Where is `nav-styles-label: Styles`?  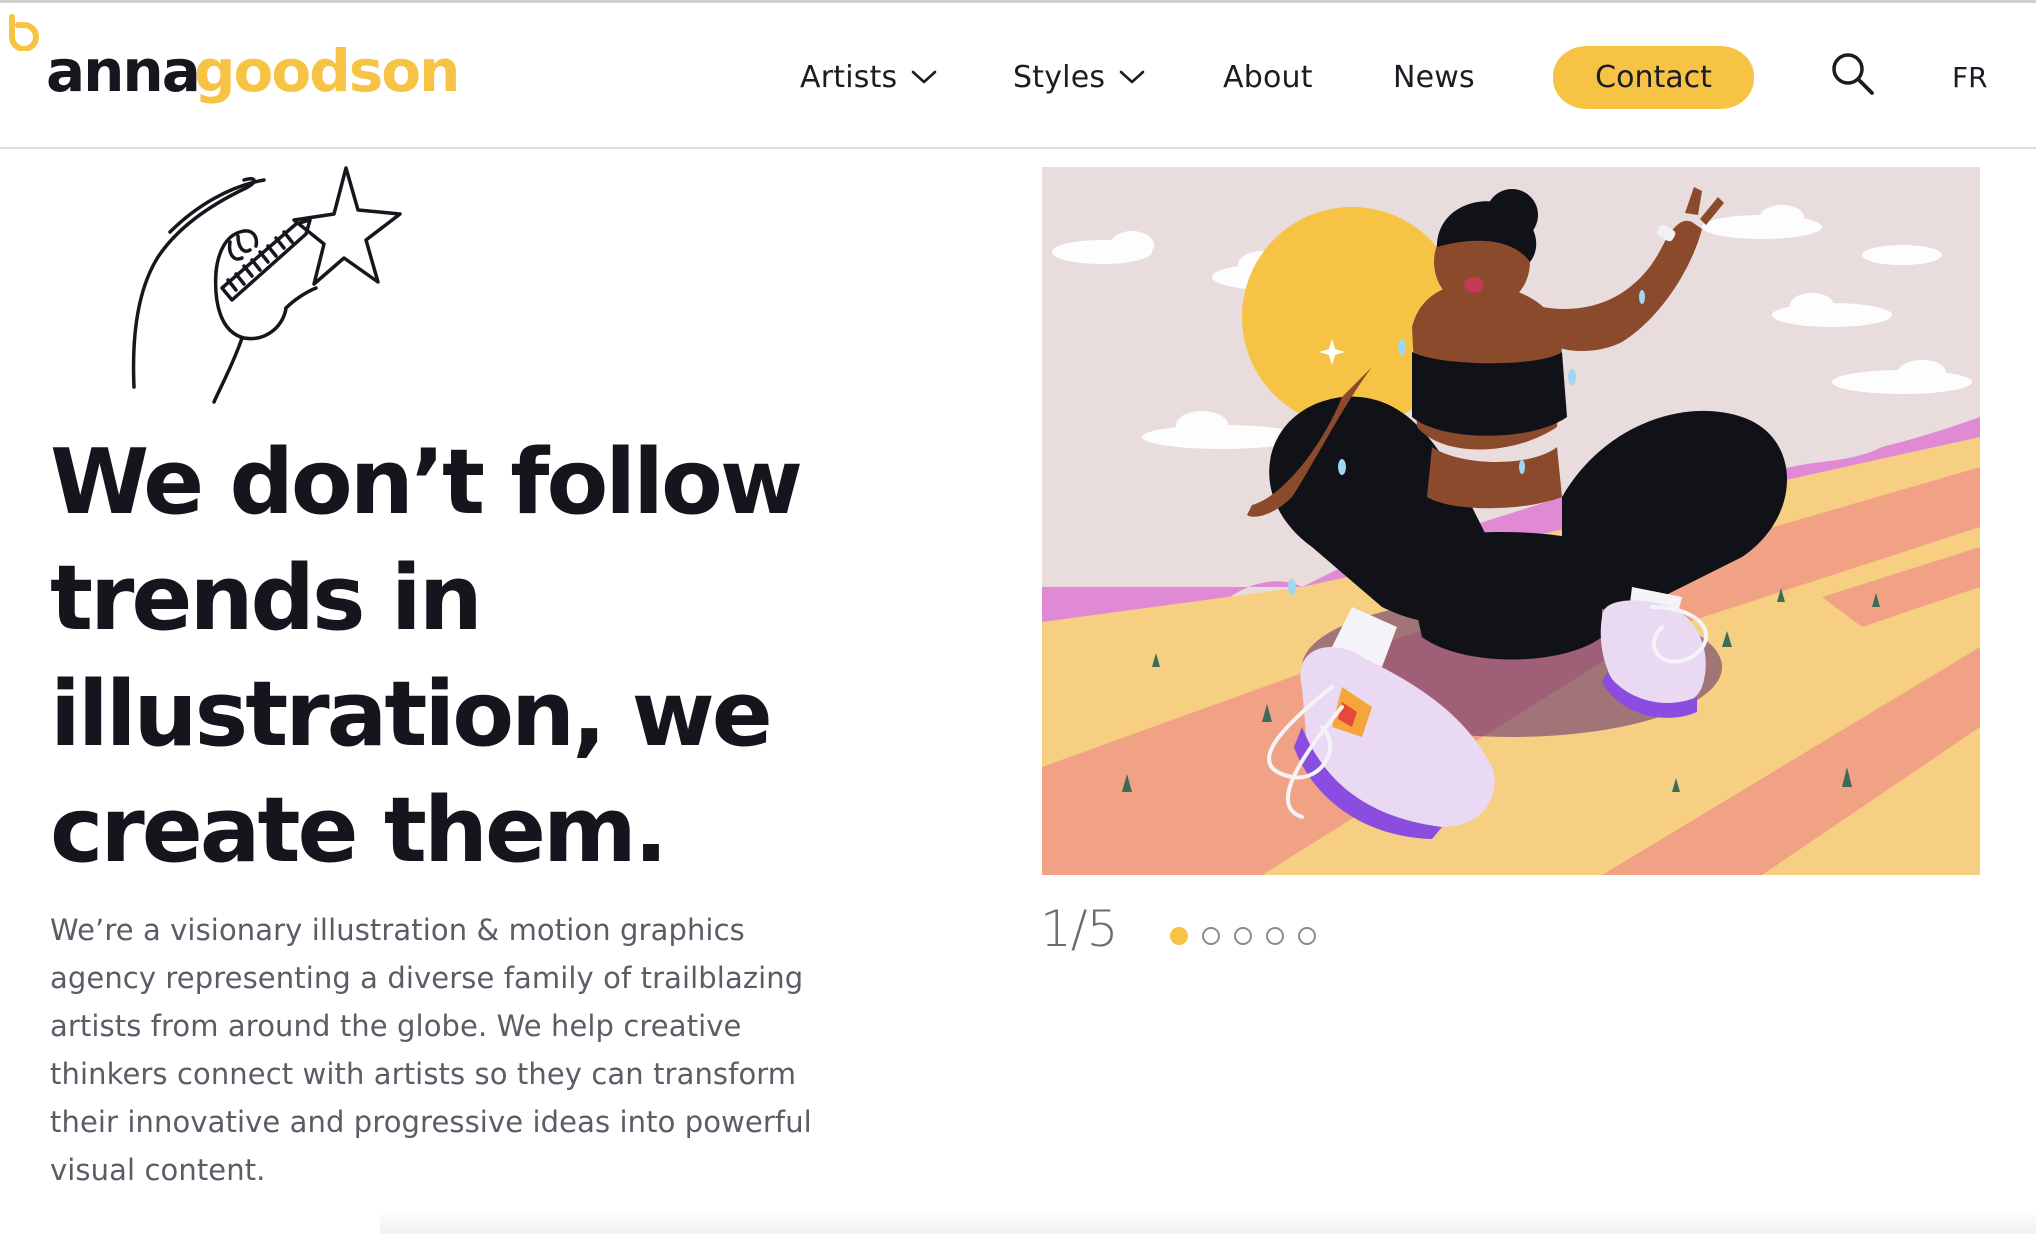
nav-styles-label: Styles is located at coordinates (1059, 77).